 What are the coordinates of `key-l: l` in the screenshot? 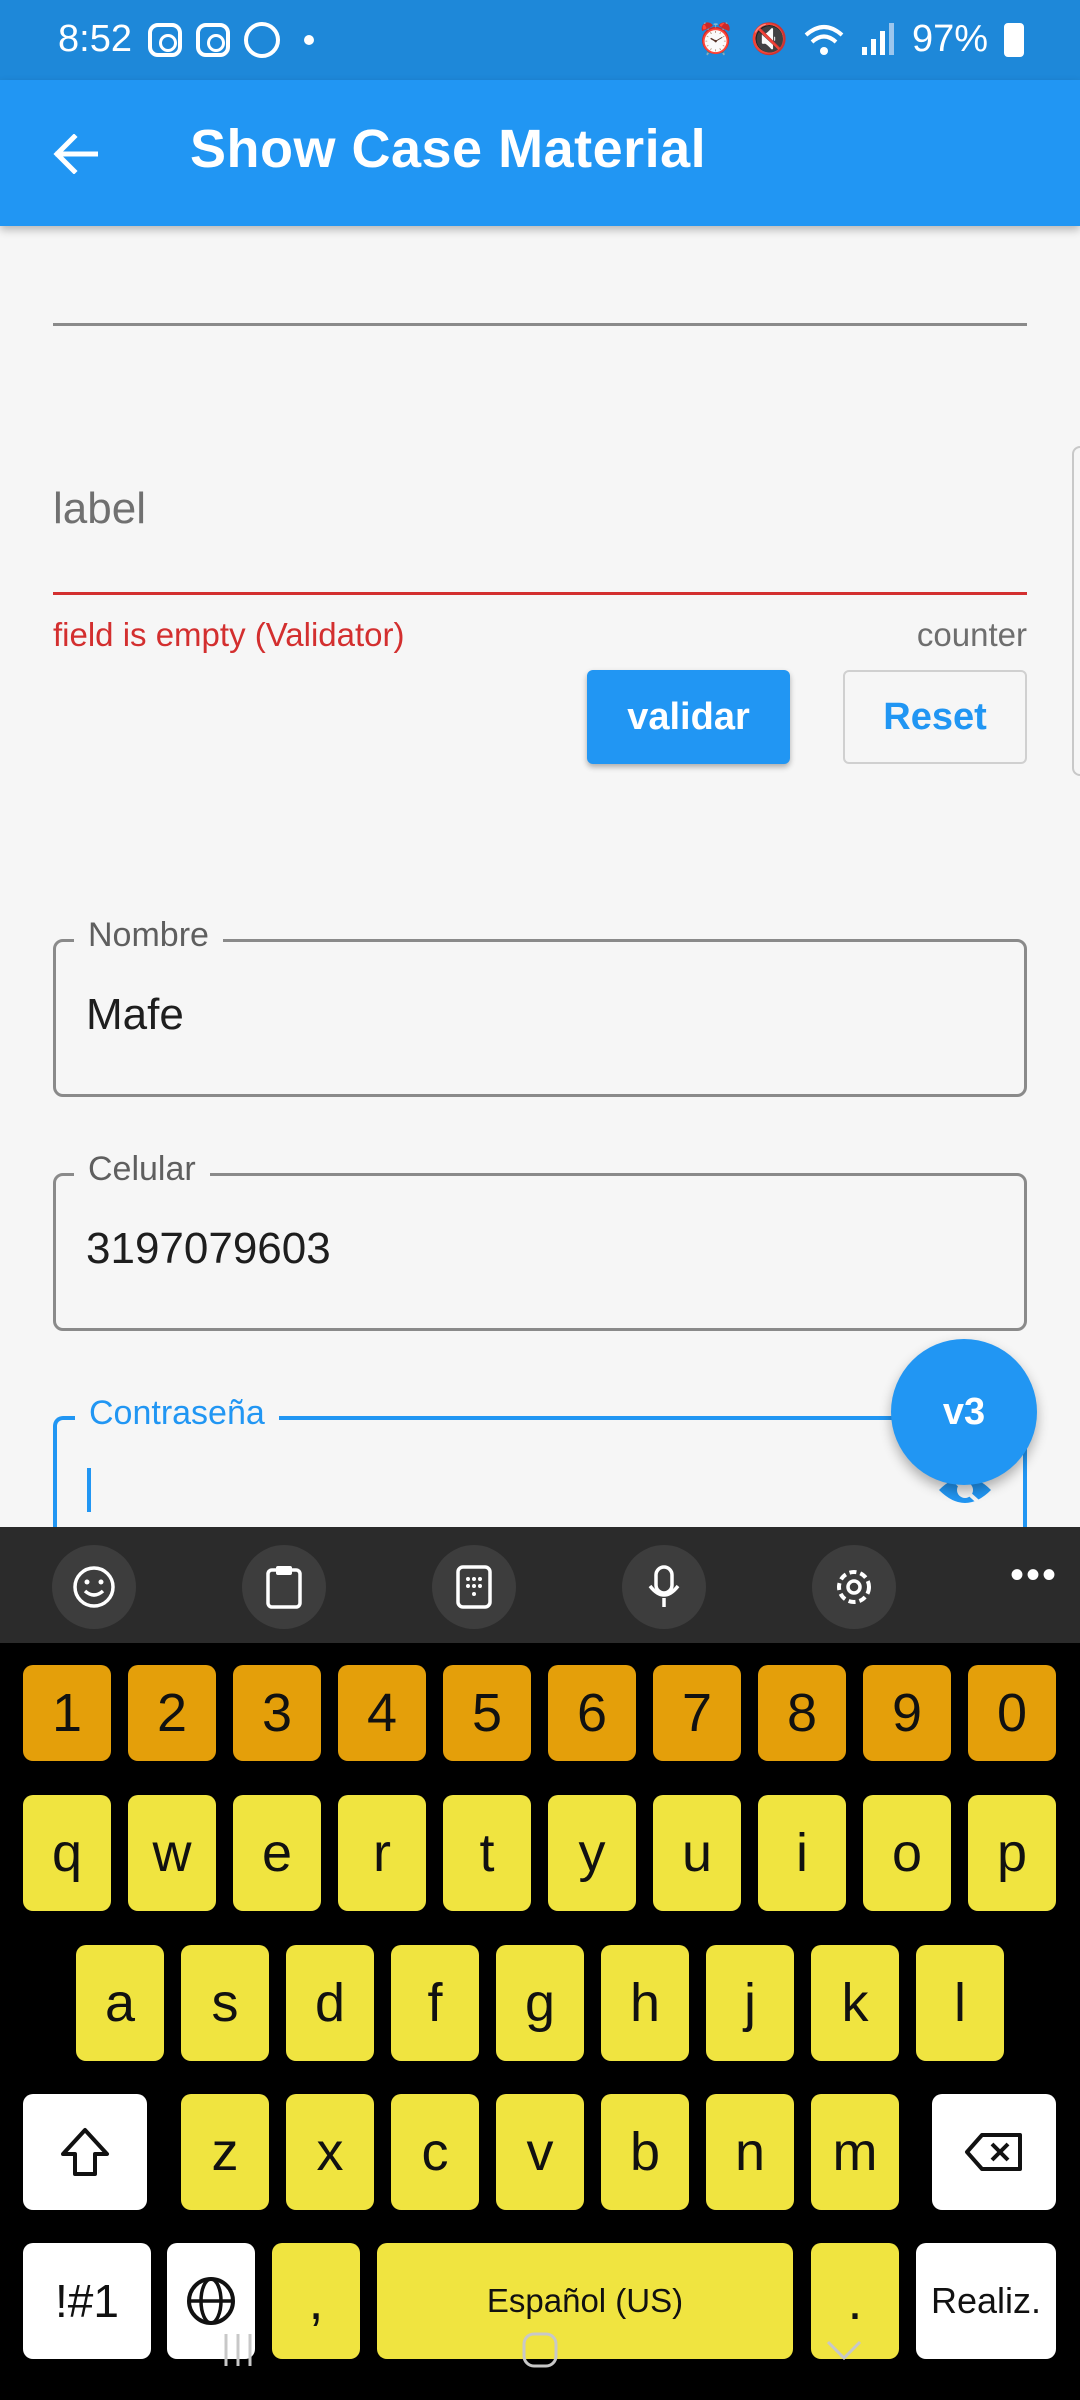 It's located at (960, 2003).